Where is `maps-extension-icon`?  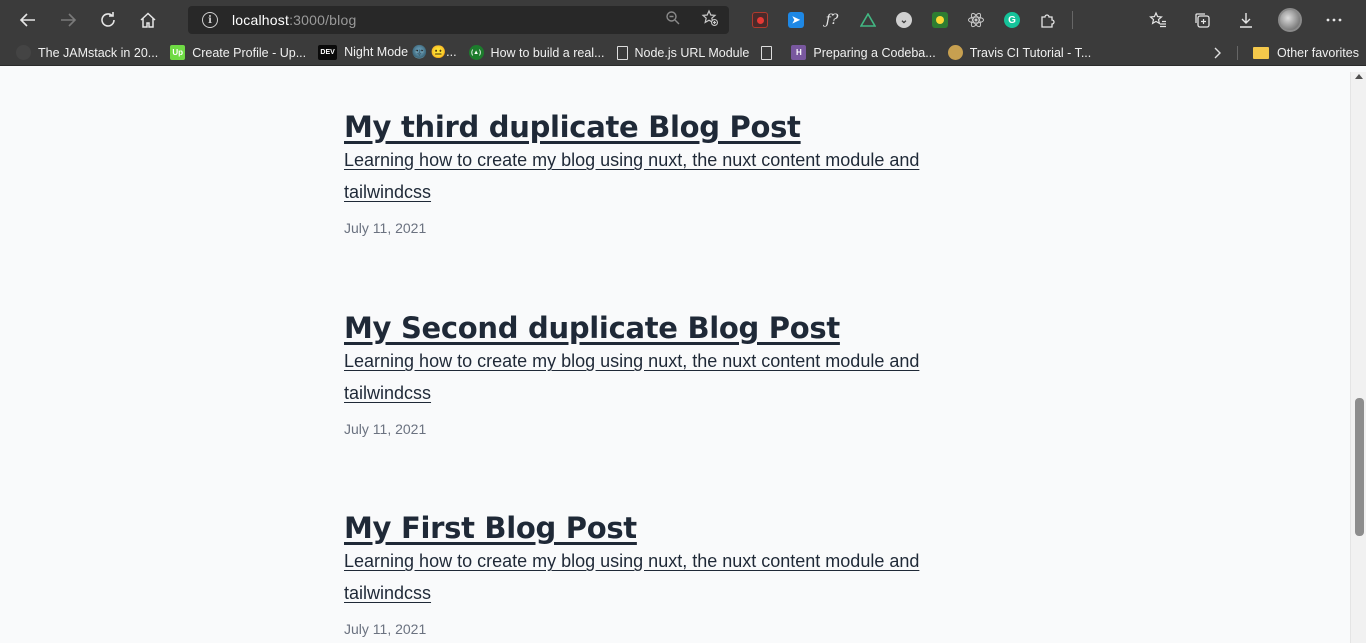 maps-extension-icon is located at coordinates (940, 20).